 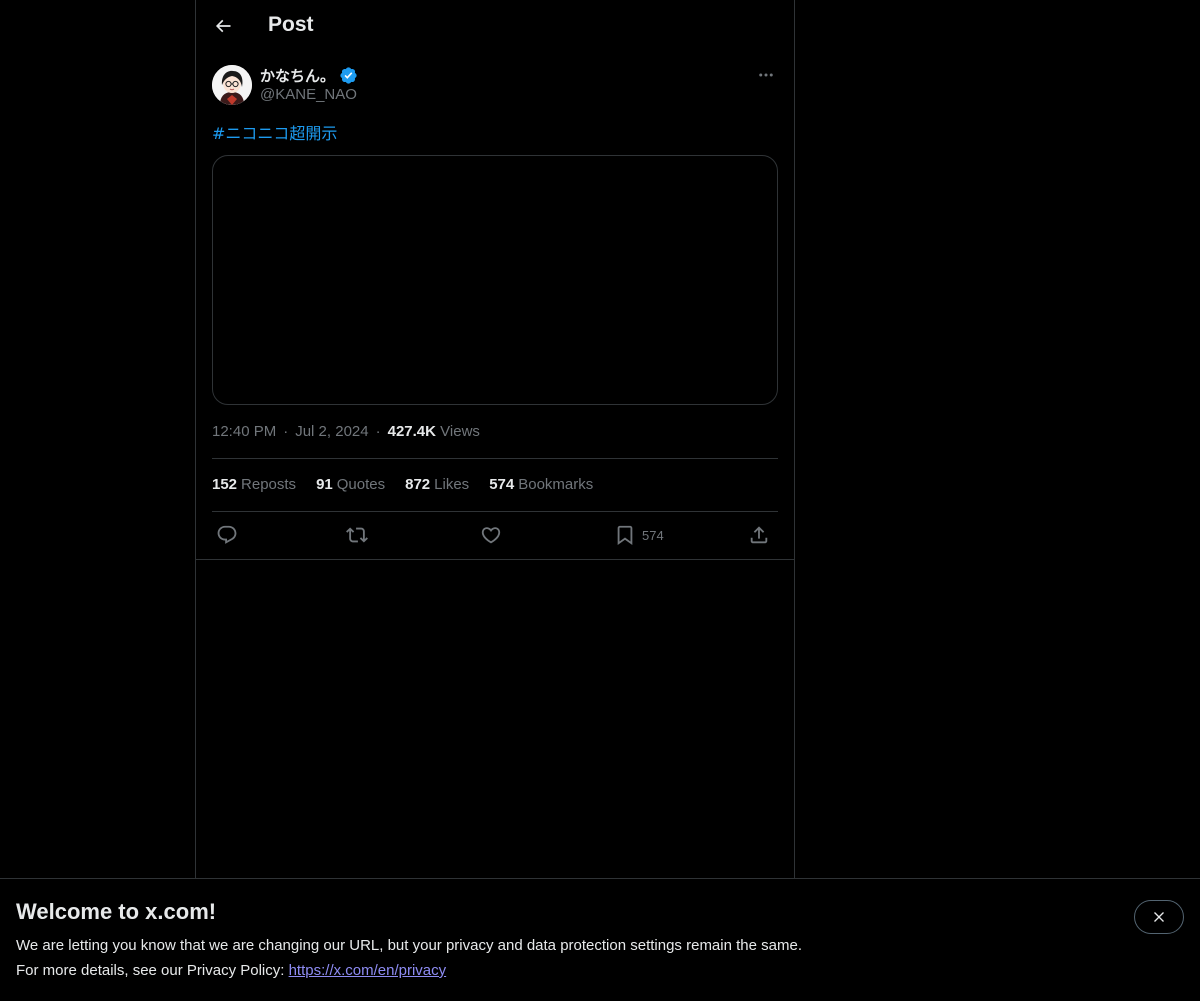 I want to click on stat-label: Reposts, so click(x=269, y=484).